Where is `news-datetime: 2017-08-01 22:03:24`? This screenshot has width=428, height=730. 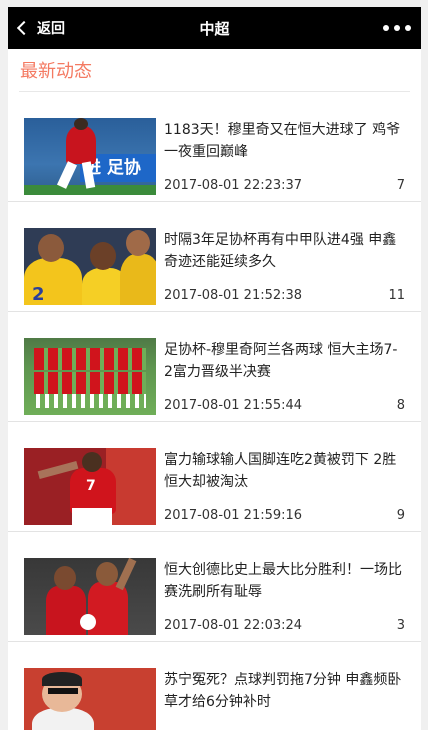 news-datetime: 2017-08-01 22:03:24 is located at coordinates (233, 625).